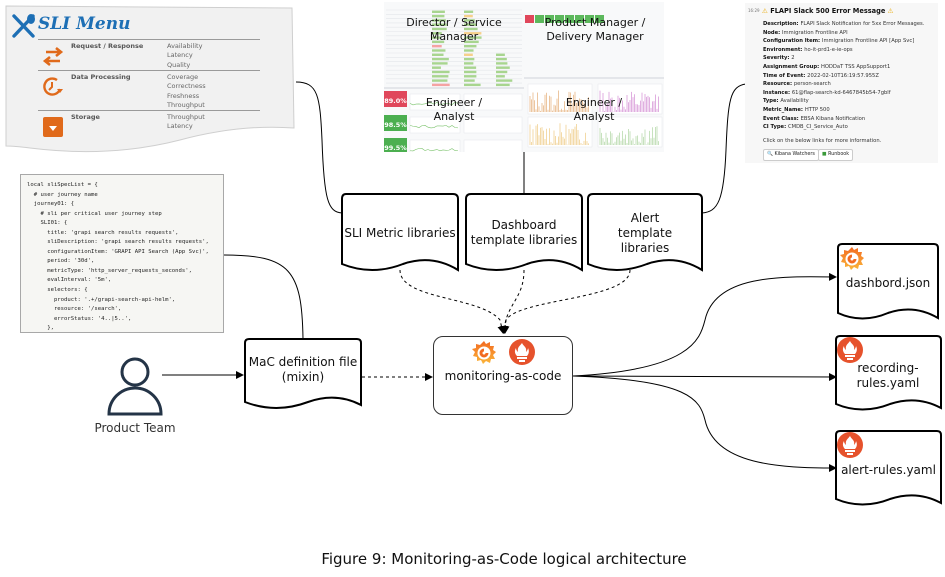  What do you see at coordinates (395, 145) in the screenshot?
I see `stat-panel-3: 99.5%` at bounding box center [395, 145].